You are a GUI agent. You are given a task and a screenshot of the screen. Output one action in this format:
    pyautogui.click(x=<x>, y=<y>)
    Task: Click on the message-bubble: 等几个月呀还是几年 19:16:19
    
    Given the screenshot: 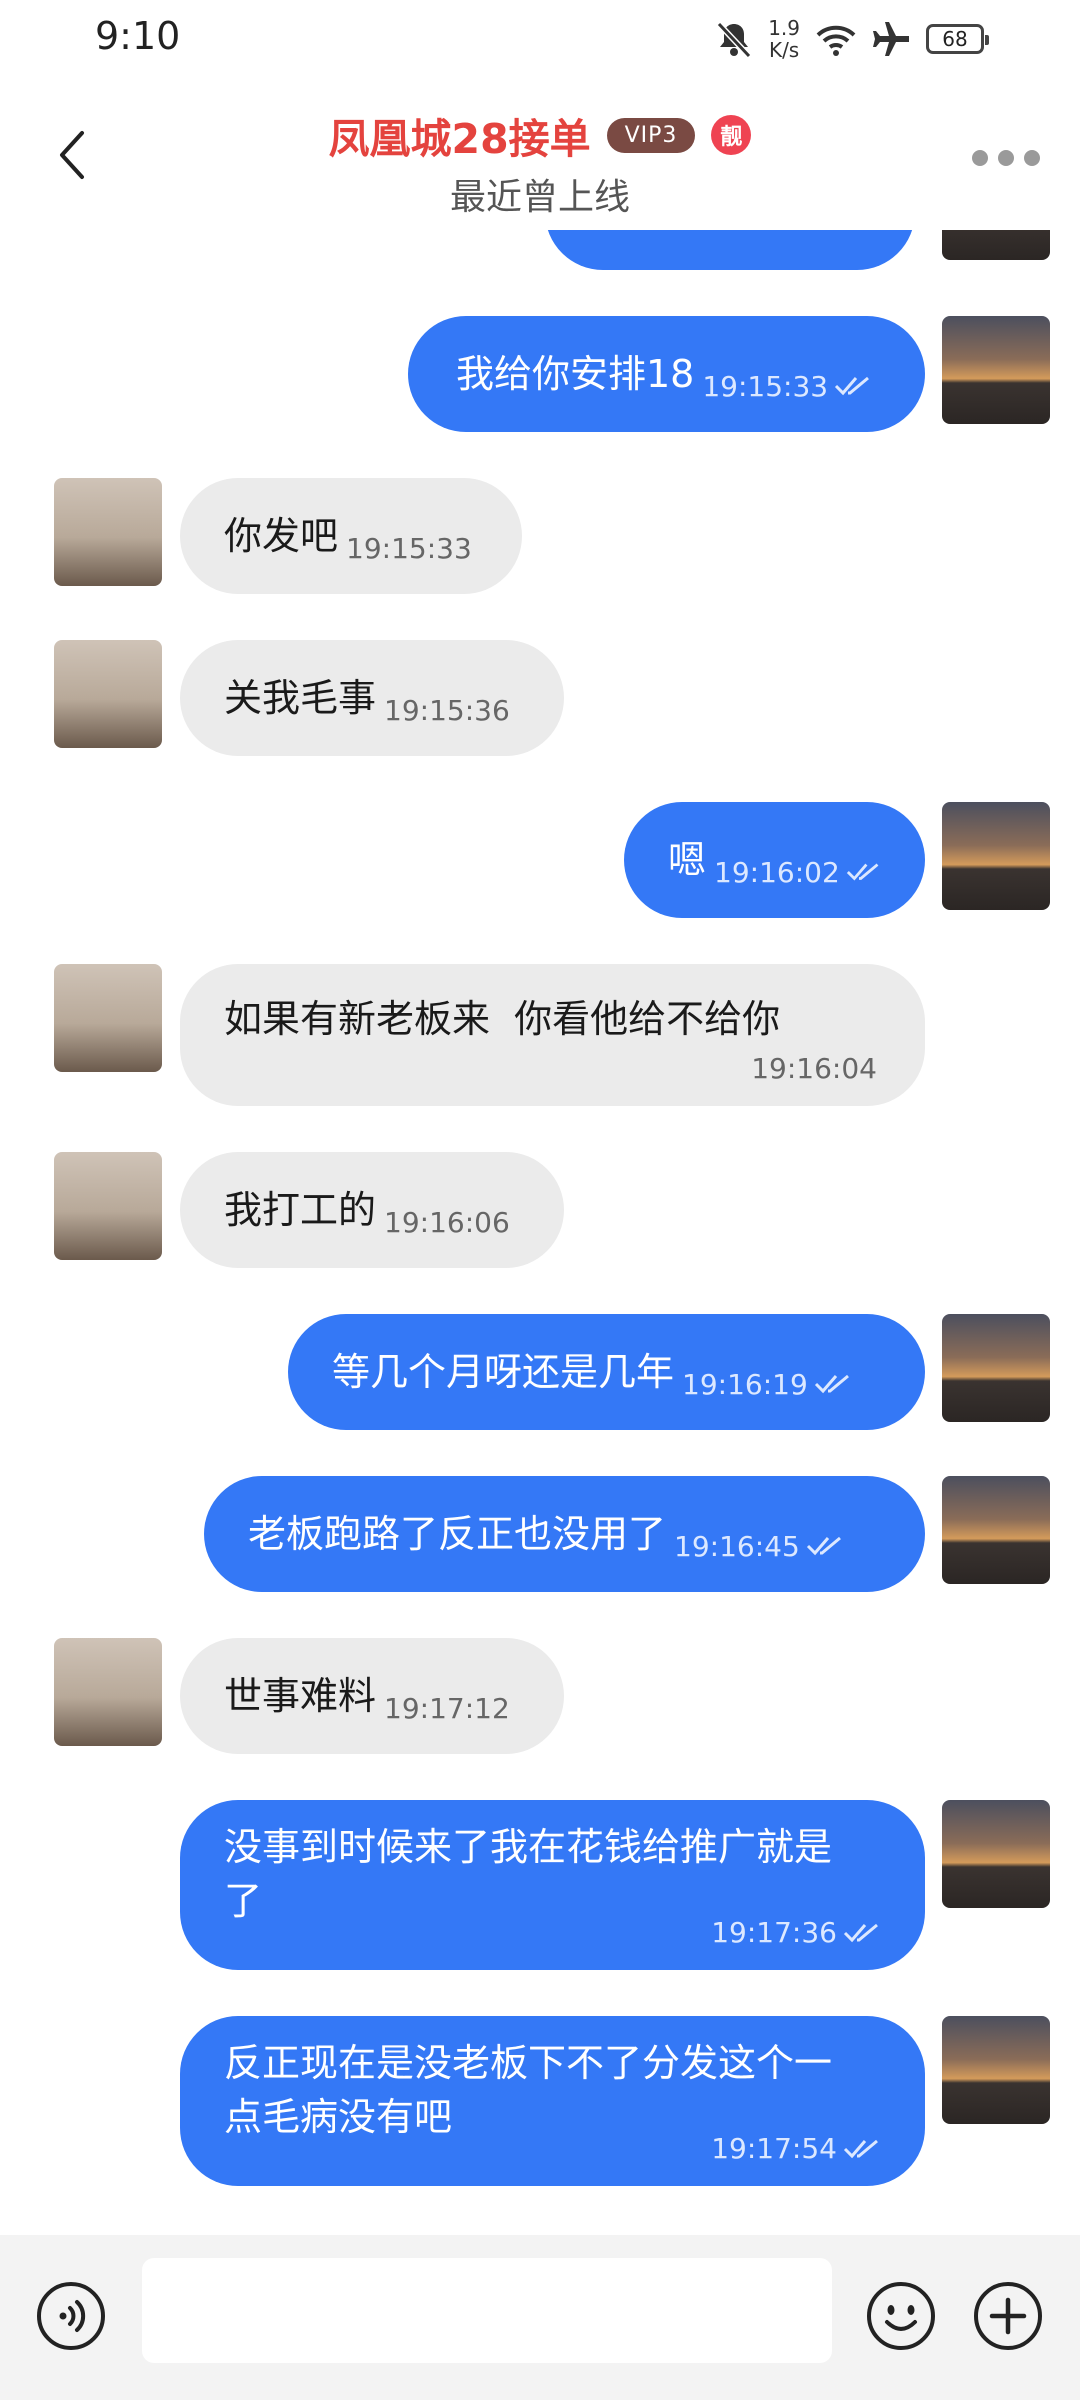 What is the action you would take?
    pyautogui.click(x=606, y=1372)
    